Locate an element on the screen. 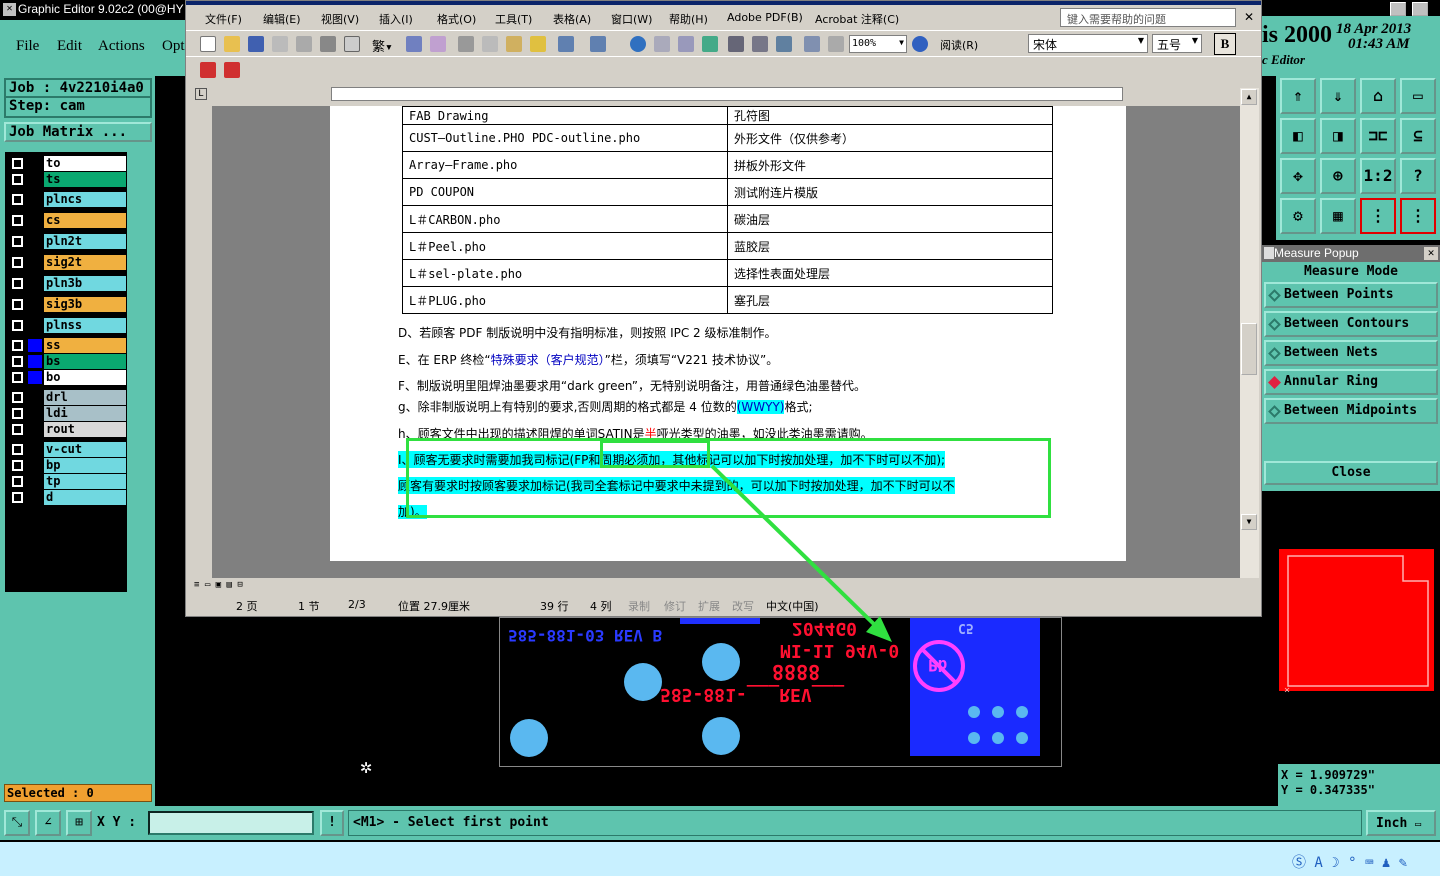 This screenshot has height=876, width=1440. annular-ring-option: Annular Ring is located at coordinates (1351, 382).